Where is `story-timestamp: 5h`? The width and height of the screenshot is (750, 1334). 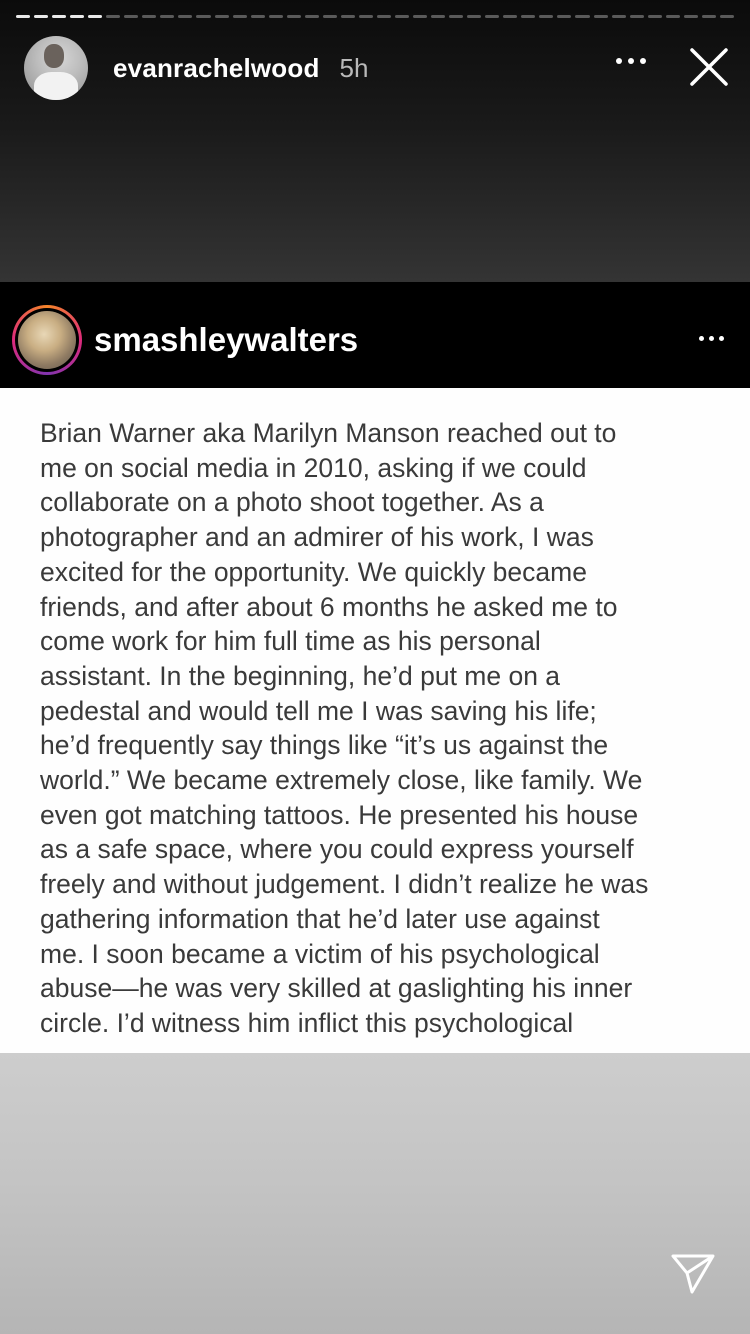 story-timestamp: 5h is located at coordinates (354, 67).